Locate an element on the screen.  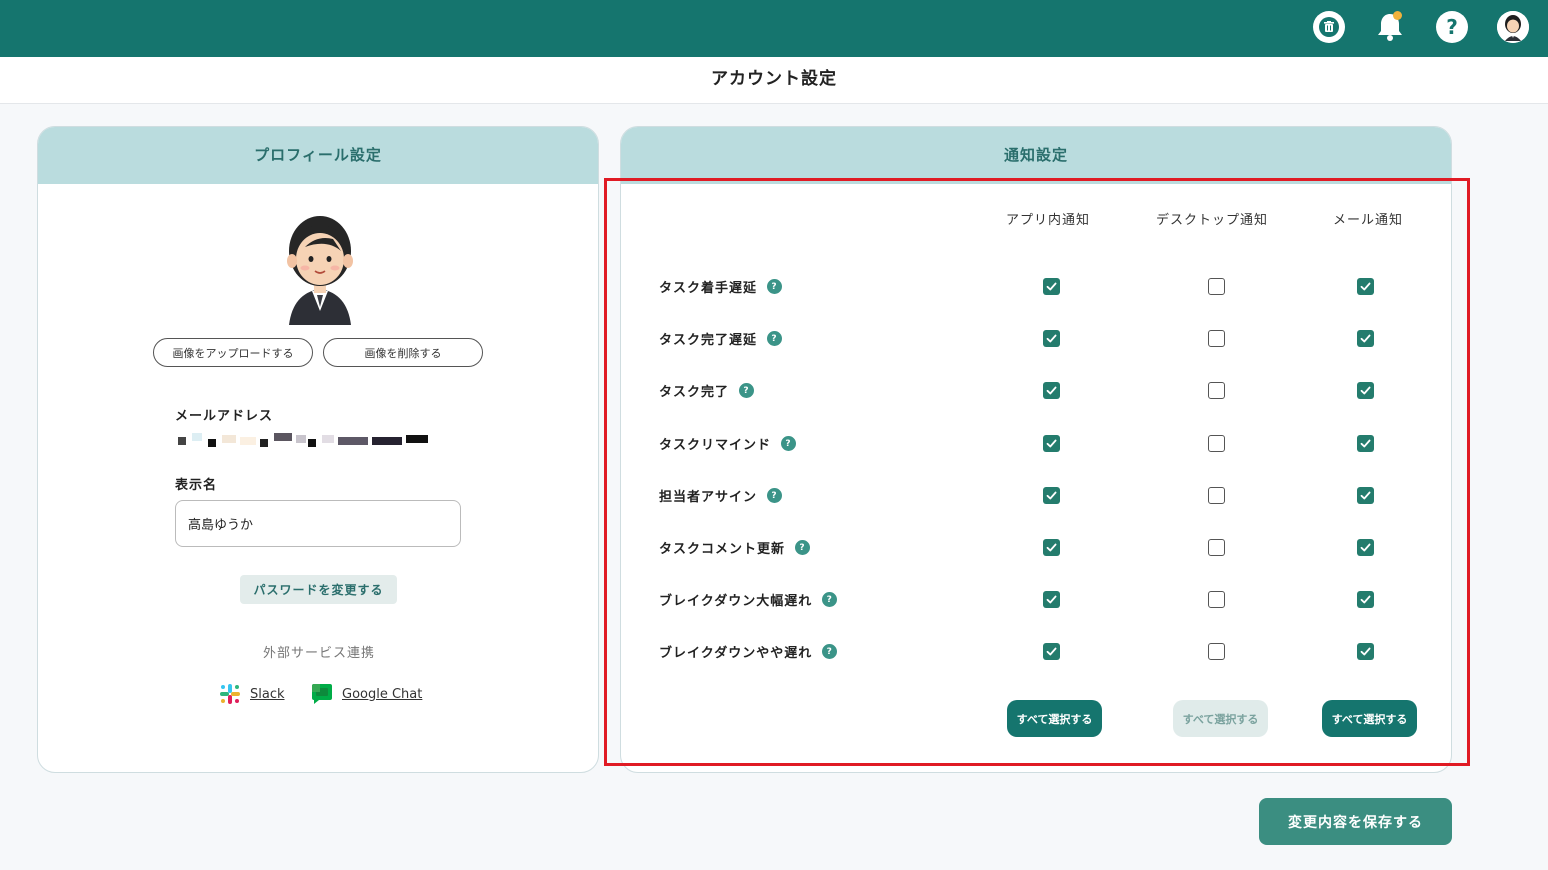
upload-image-button: 画像をアップロードする is located at coordinates (233, 352).